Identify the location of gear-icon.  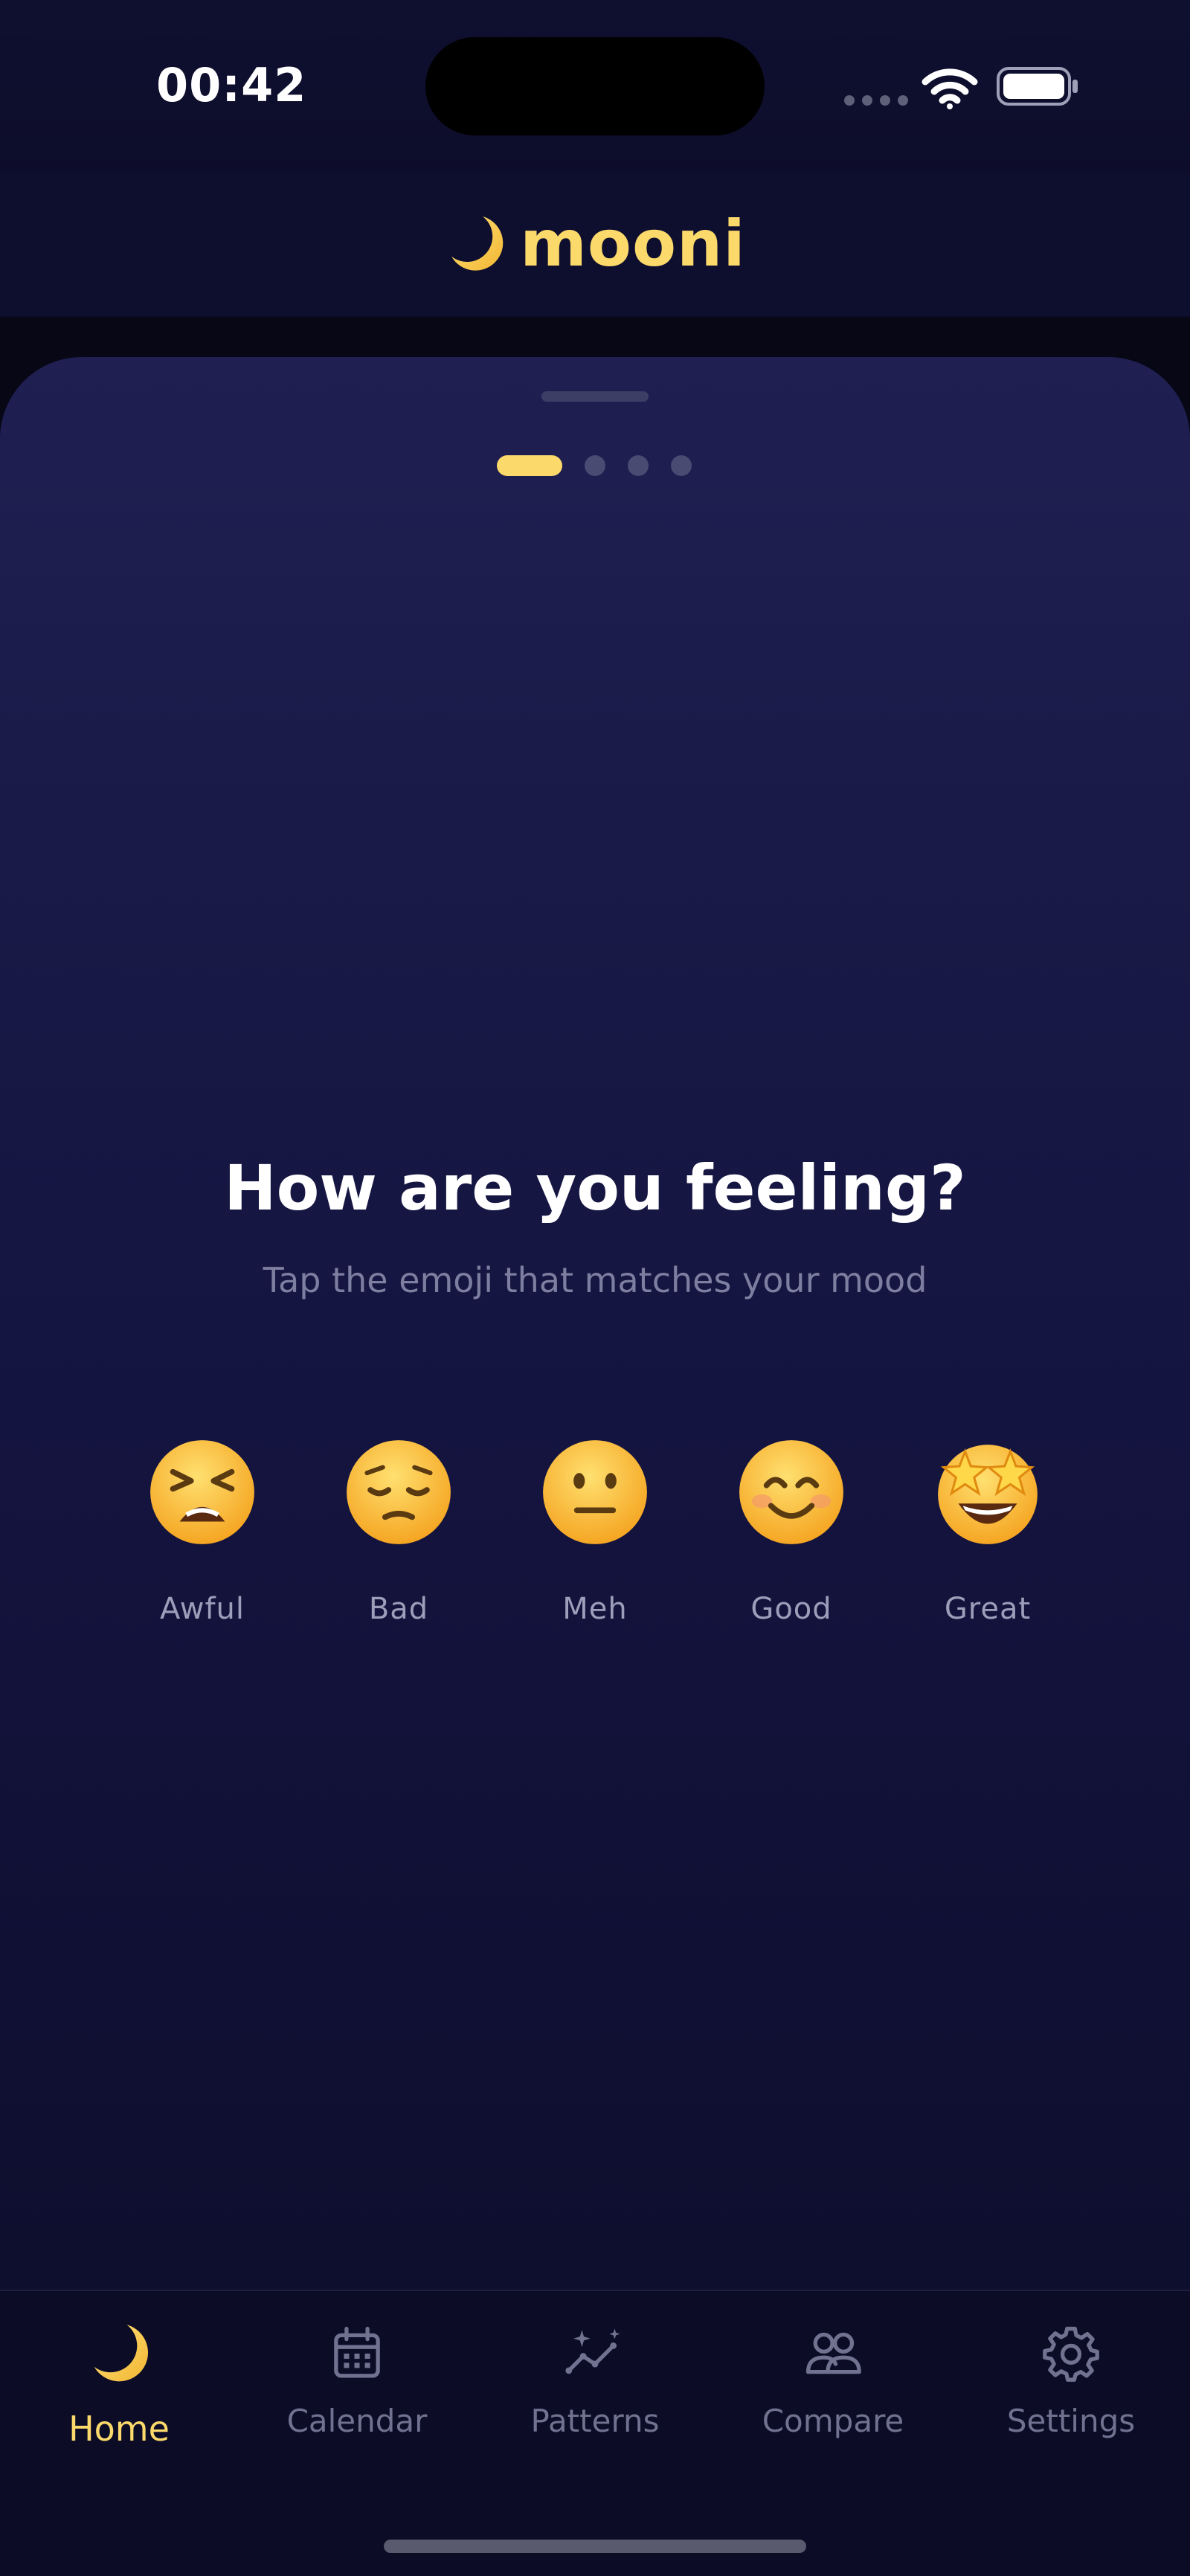
(1071, 2354).